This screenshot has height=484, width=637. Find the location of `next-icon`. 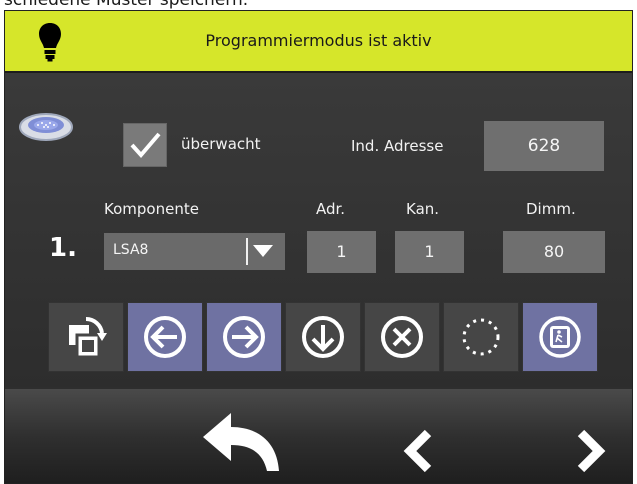

next-icon is located at coordinates (591, 451).